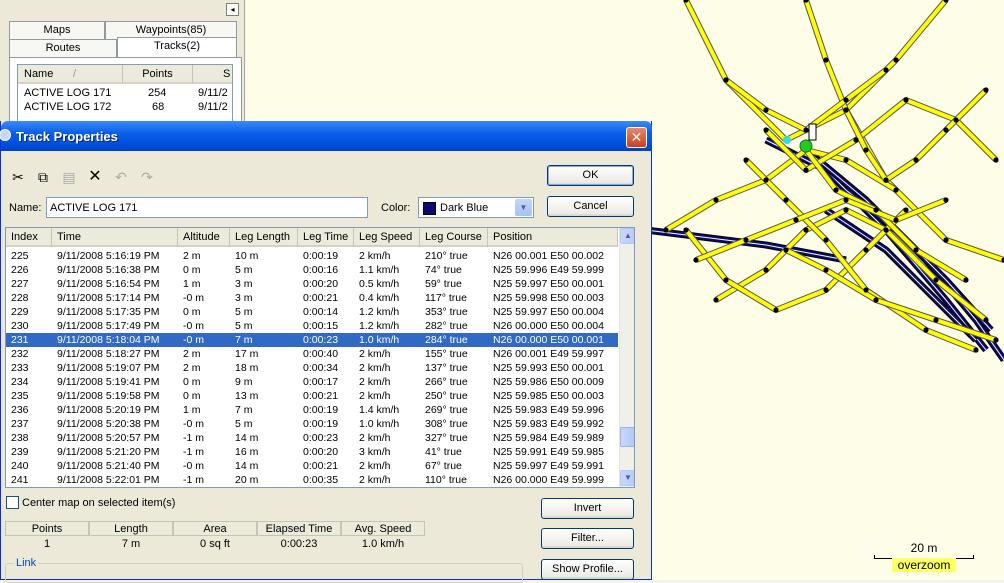  What do you see at coordinates (321, 298) in the screenshot?
I see `cell-leg-time: 0:00:21` at bounding box center [321, 298].